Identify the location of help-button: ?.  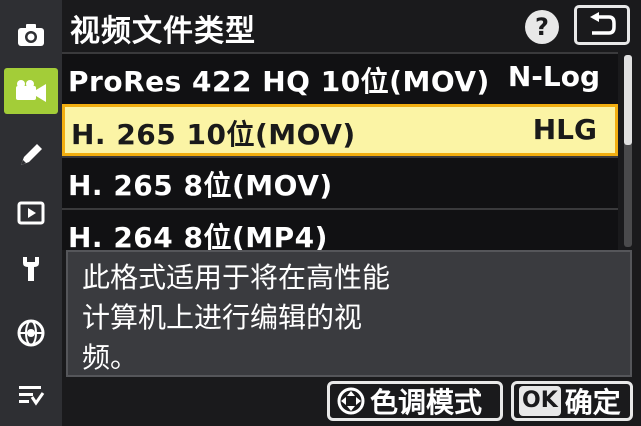
(542, 27).